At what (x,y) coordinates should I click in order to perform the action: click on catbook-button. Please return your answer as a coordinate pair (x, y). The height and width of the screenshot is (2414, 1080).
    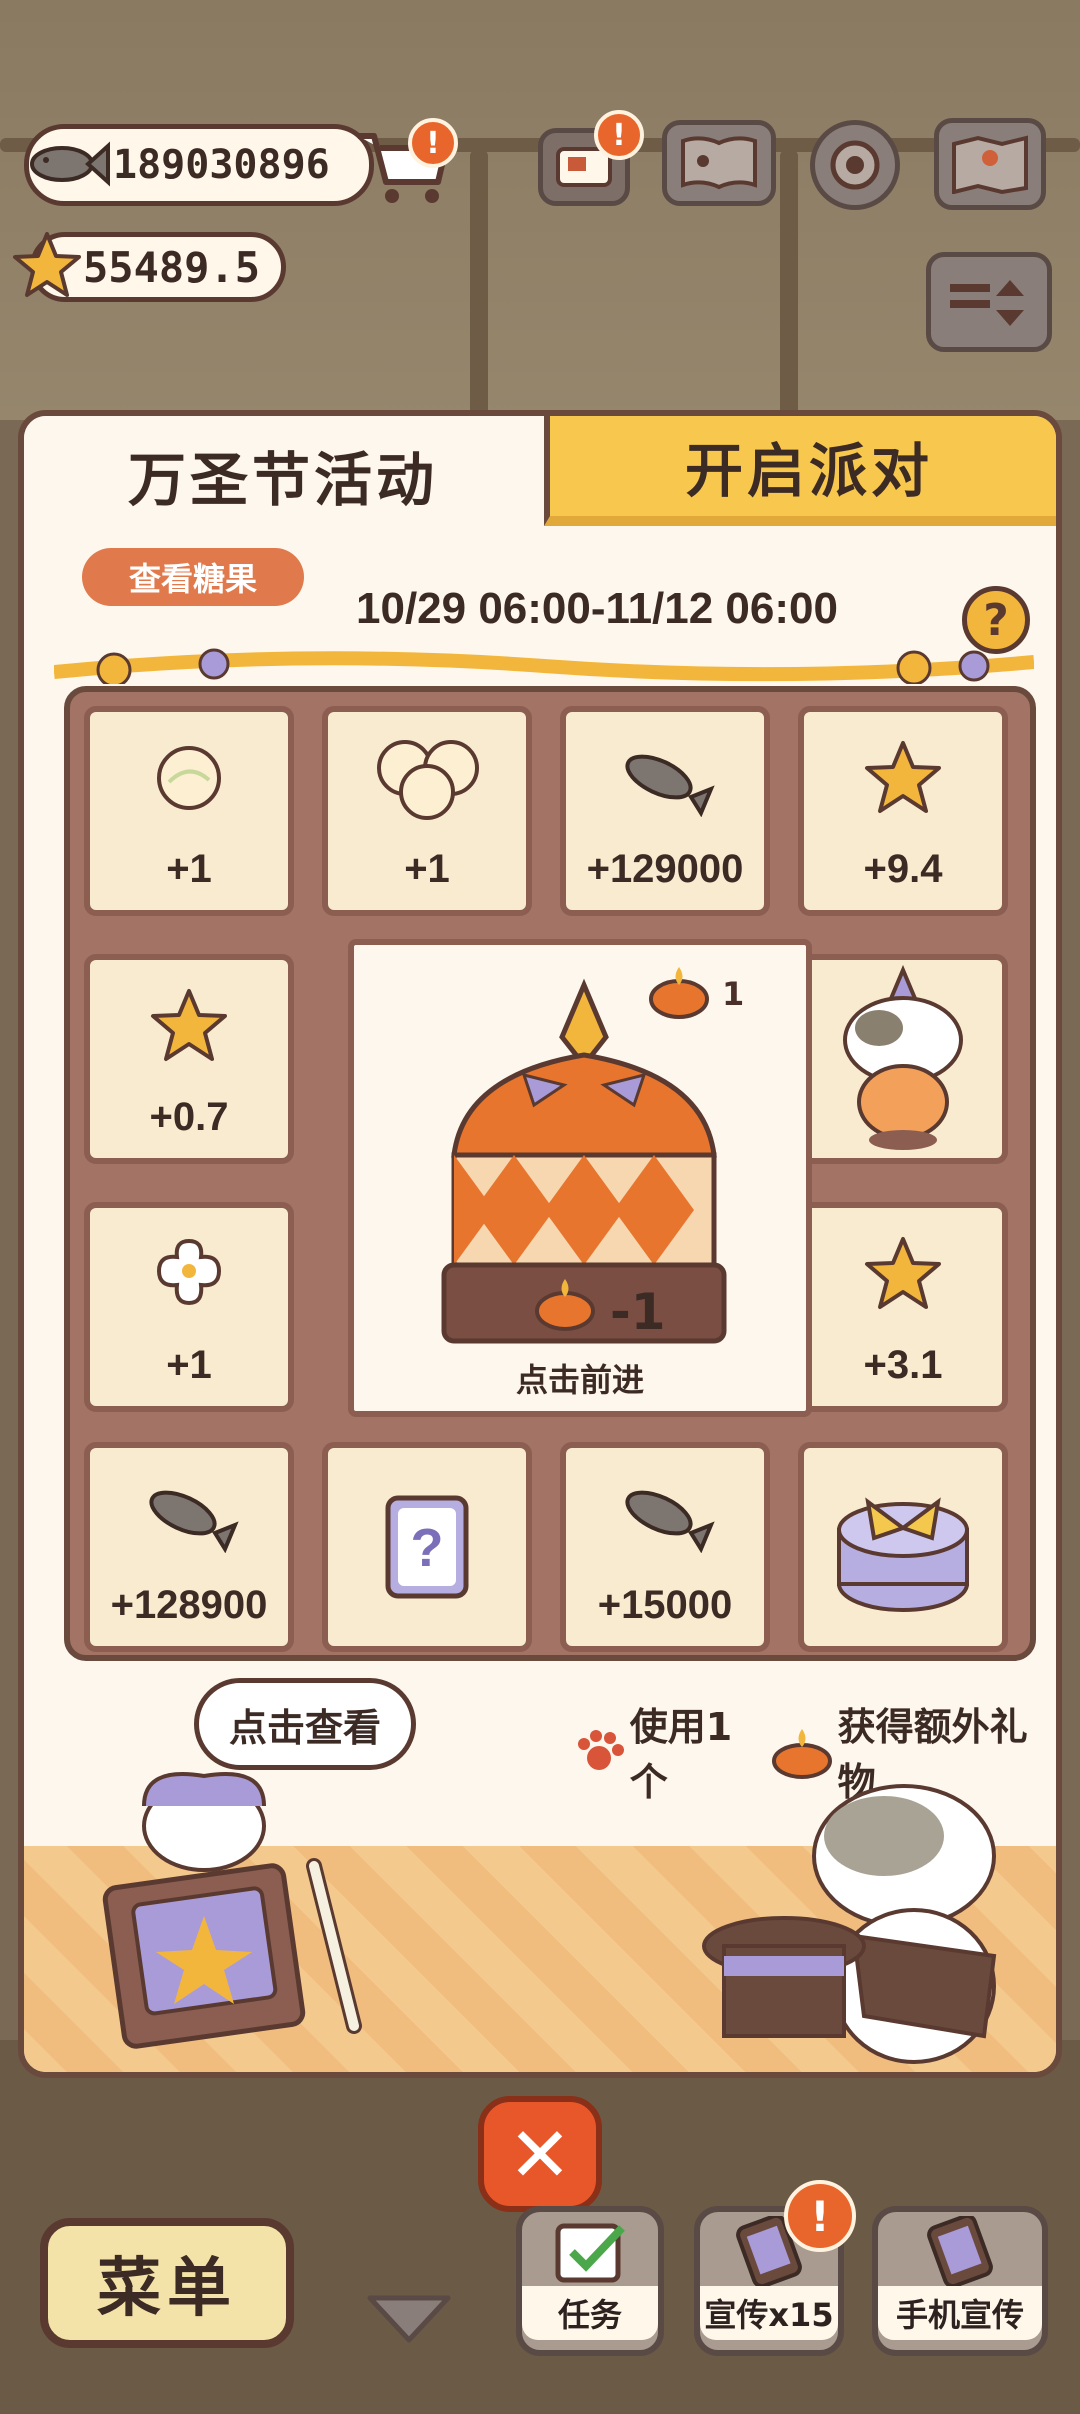
    Looking at the image, I should click on (719, 163).